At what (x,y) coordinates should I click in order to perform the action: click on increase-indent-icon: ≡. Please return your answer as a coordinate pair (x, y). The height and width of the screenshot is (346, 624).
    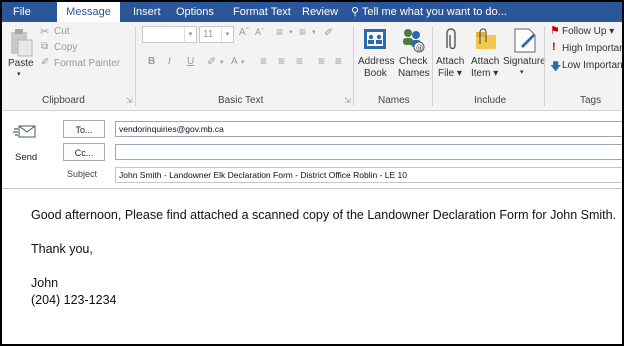
    Looking at the image, I should click on (338, 61).